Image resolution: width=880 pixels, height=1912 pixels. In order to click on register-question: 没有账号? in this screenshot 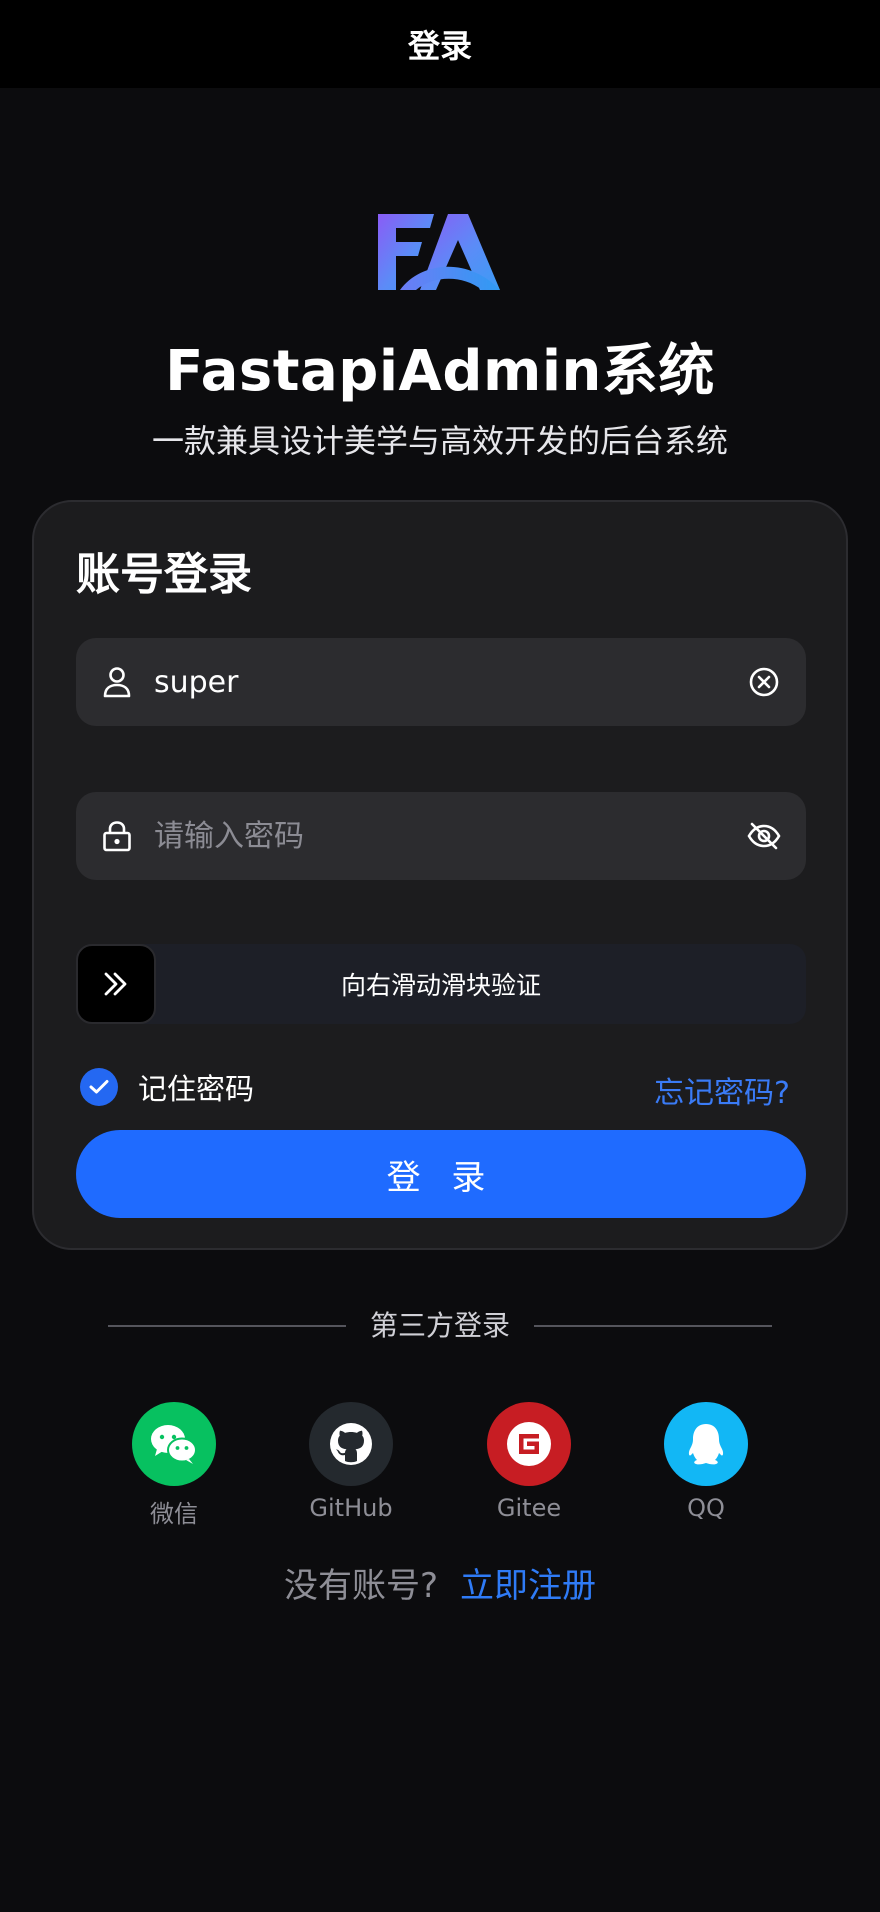, I will do `click(361, 1586)`.